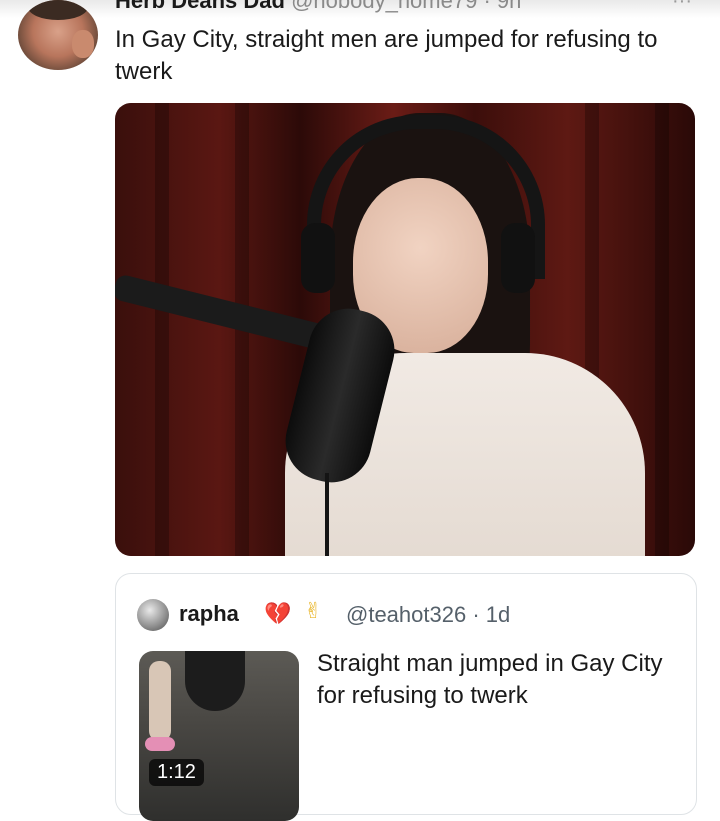  I want to click on quoted-time: 1d, so click(498, 614).